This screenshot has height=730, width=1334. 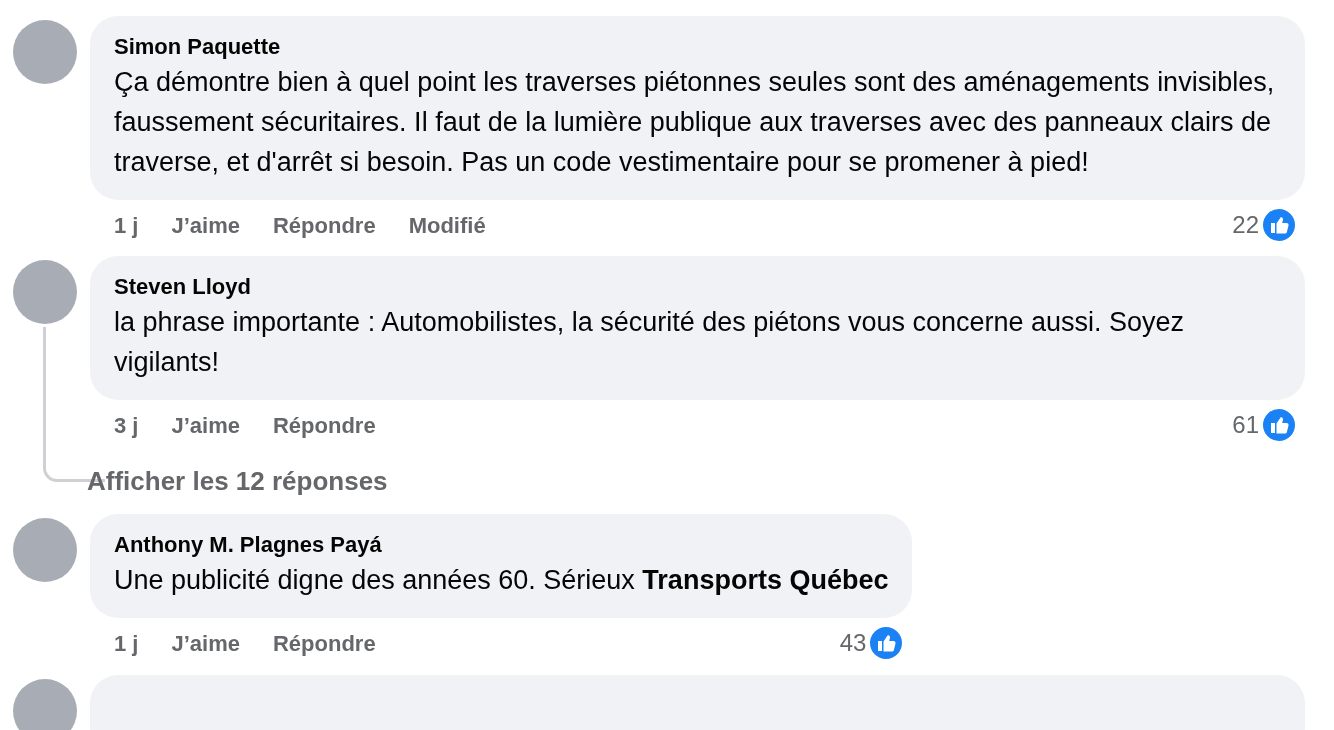 I want to click on reaction-count: 22, so click(x=1245, y=225).